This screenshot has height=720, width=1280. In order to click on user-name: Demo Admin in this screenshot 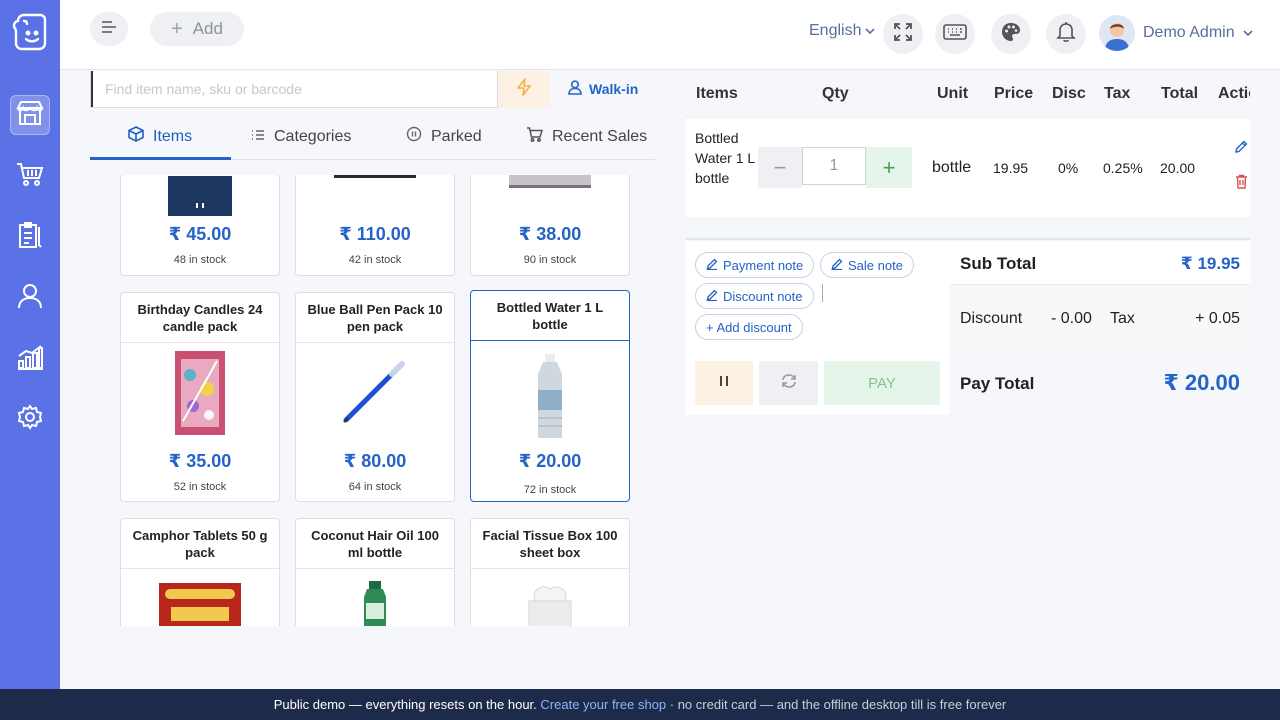, I will do `click(1189, 32)`.